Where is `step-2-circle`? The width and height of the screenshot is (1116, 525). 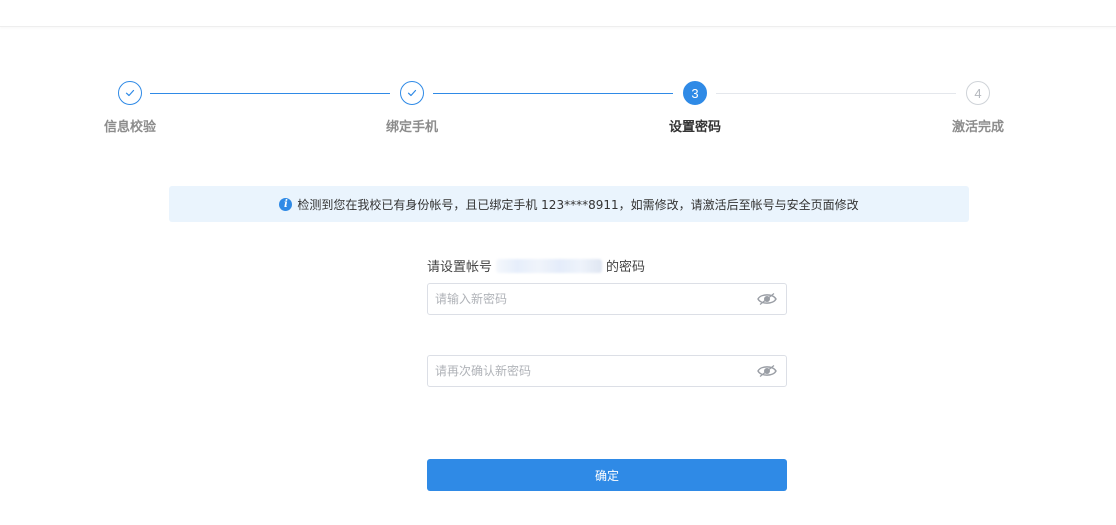
step-2-circle is located at coordinates (412, 93).